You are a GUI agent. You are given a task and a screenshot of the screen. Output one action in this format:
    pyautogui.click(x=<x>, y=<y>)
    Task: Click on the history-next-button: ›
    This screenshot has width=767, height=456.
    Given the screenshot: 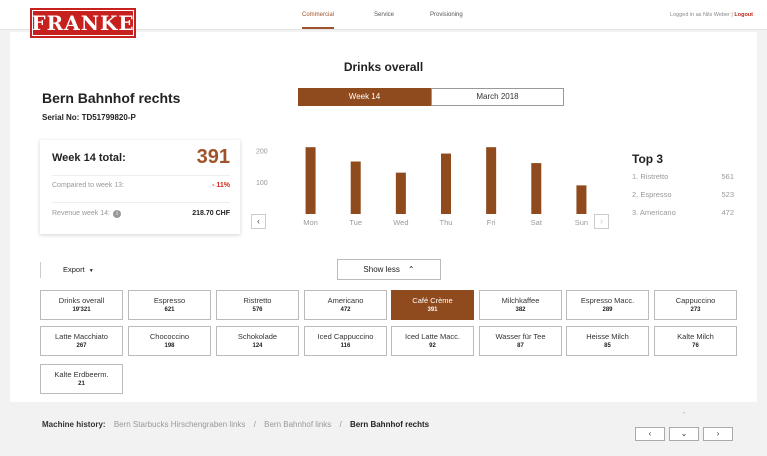 What is the action you would take?
    pyautogui.click(x=718, y=434)
    